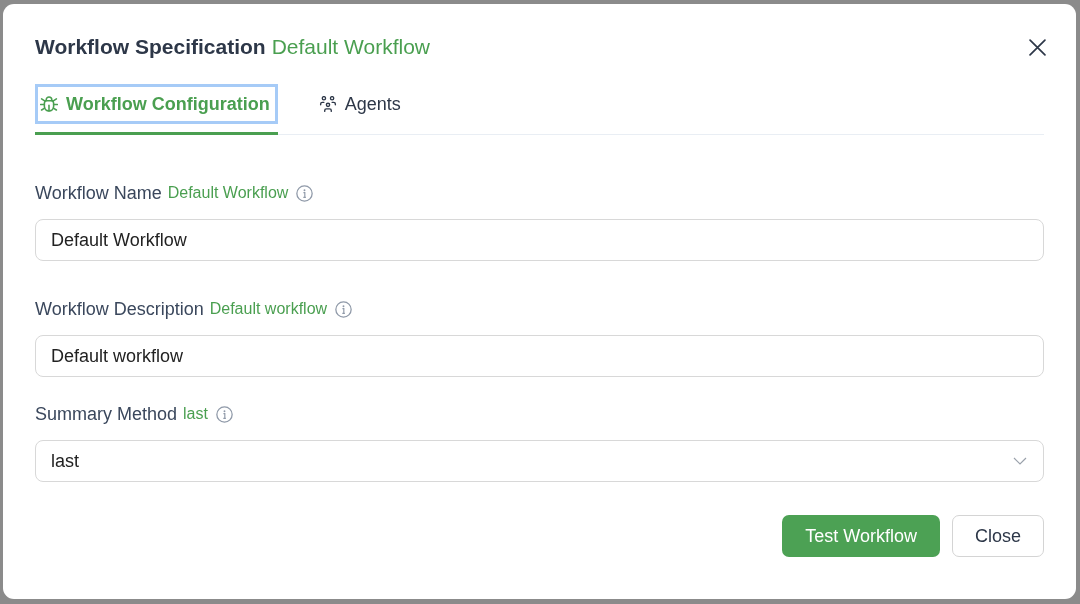 This screenshot has height=604, width=1080. I want to click on dialog-subtitle: Default Workflow, so click(350, 47).